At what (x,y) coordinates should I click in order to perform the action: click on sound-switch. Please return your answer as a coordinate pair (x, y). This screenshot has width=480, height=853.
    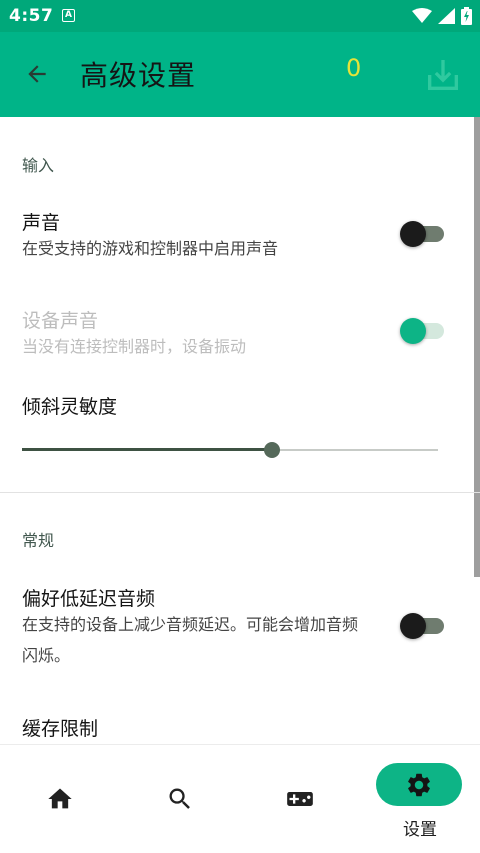
    Looking at the image, I should click on (422, 234).